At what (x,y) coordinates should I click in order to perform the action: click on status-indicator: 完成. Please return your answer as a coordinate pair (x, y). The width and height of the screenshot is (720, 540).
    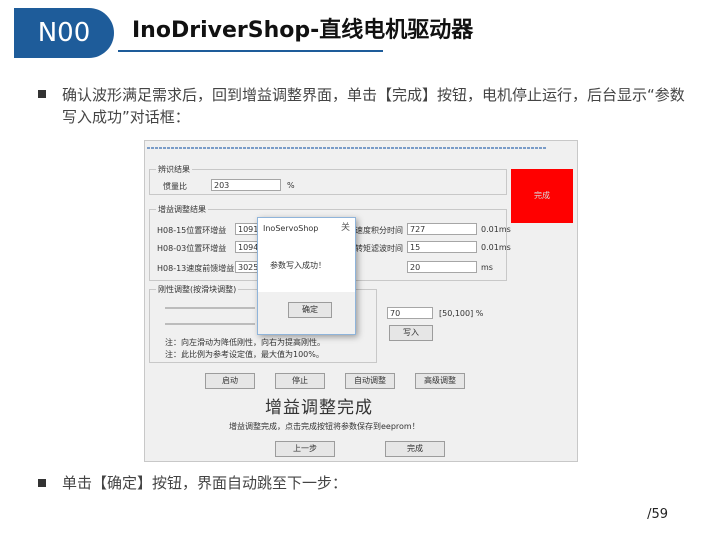
    Looking at the image, I should click on (542, 196).